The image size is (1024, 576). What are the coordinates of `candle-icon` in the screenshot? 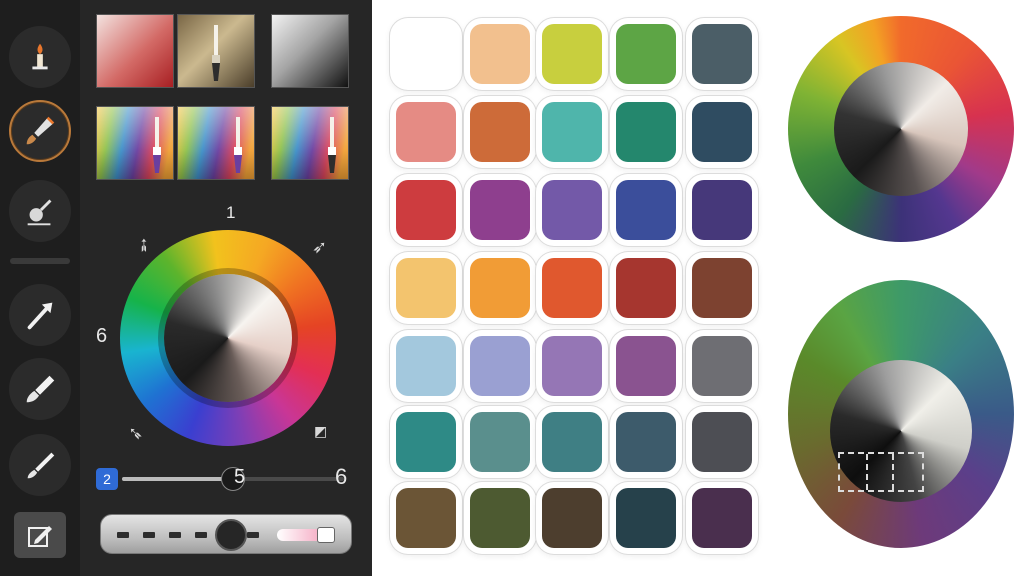 It's located at (40, 56).